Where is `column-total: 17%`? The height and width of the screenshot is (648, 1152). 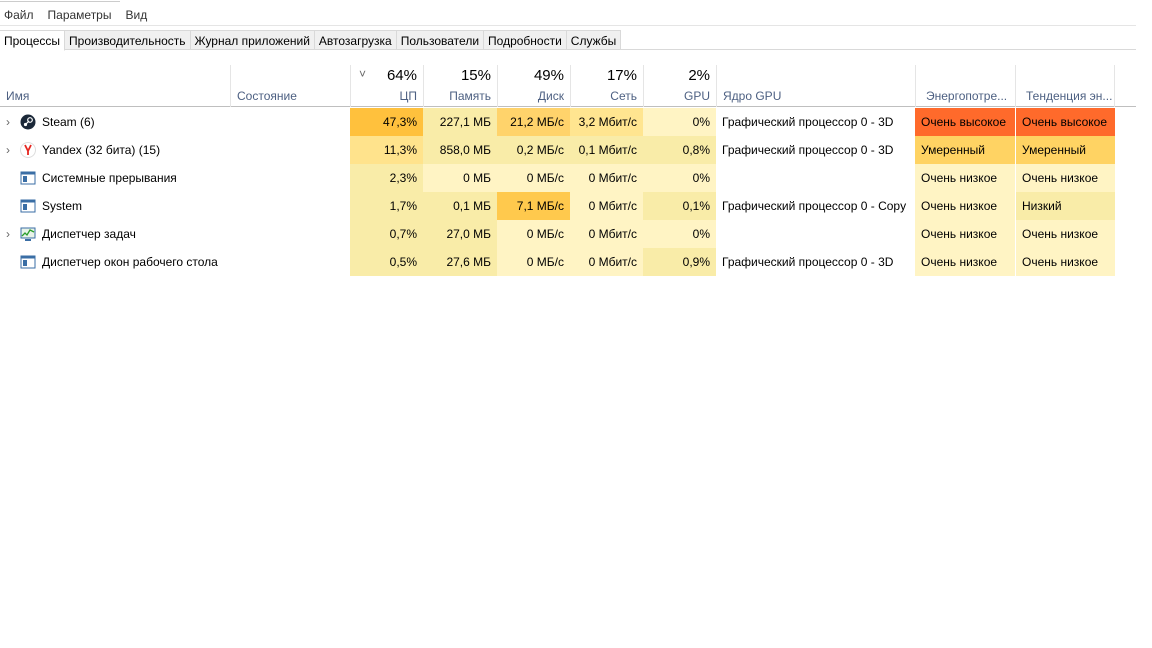 column-total: 17% is located at coordinates (621, 75).